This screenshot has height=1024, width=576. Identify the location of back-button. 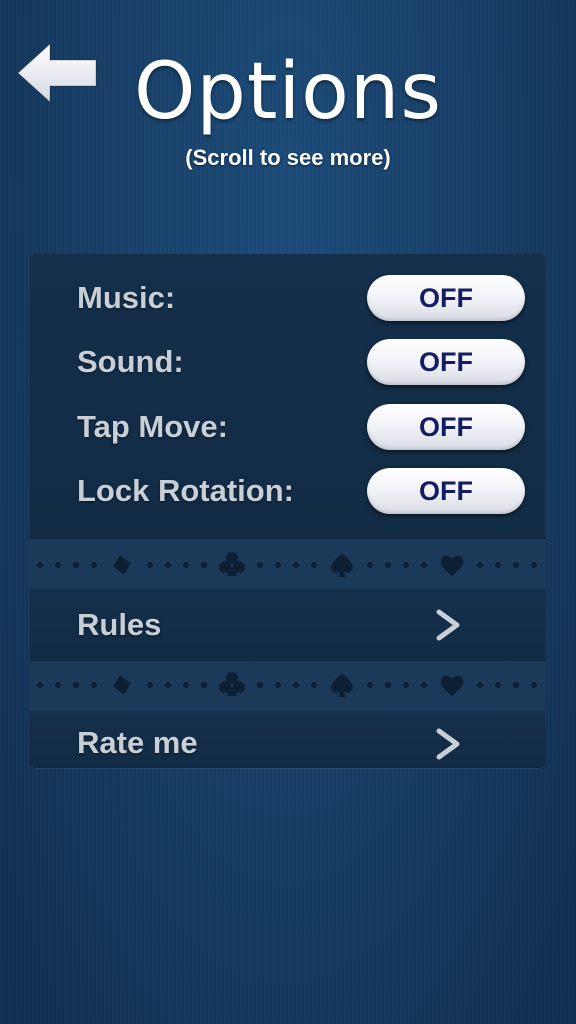
(58, 73).